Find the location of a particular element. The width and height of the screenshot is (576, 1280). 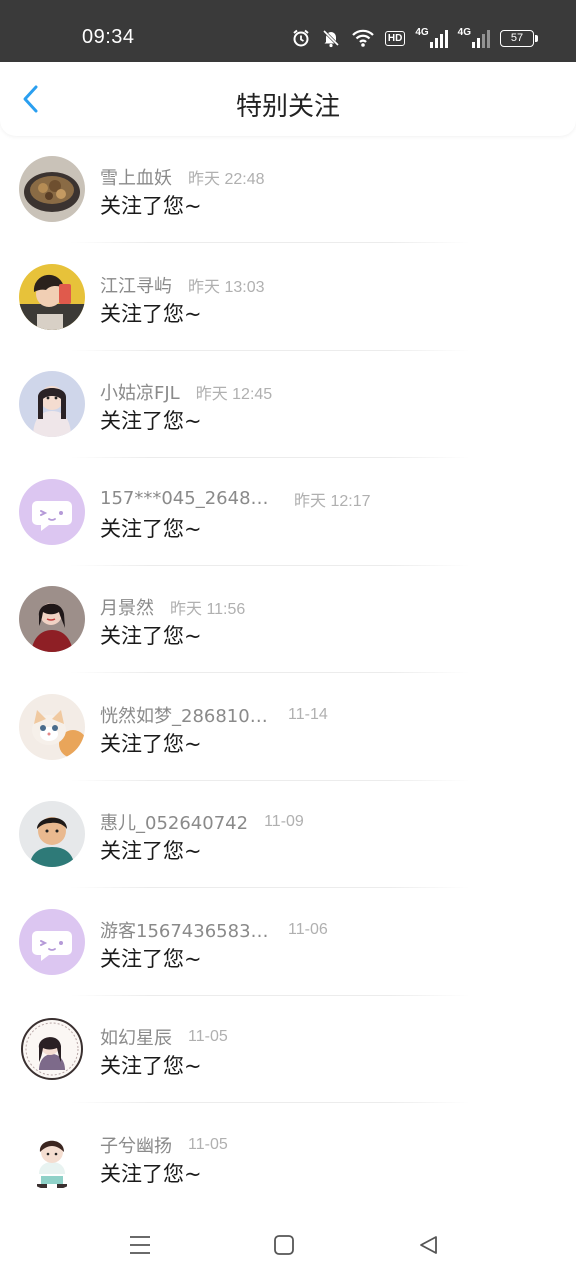

battery-level: 57 is located at coordinates (517, 38).